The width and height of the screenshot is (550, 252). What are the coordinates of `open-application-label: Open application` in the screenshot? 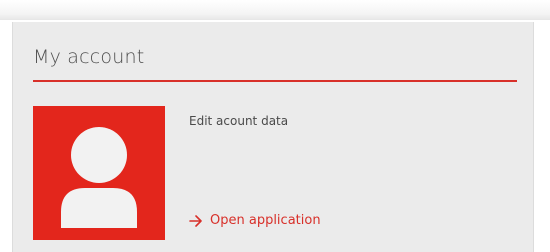 It's located at (265, 220).